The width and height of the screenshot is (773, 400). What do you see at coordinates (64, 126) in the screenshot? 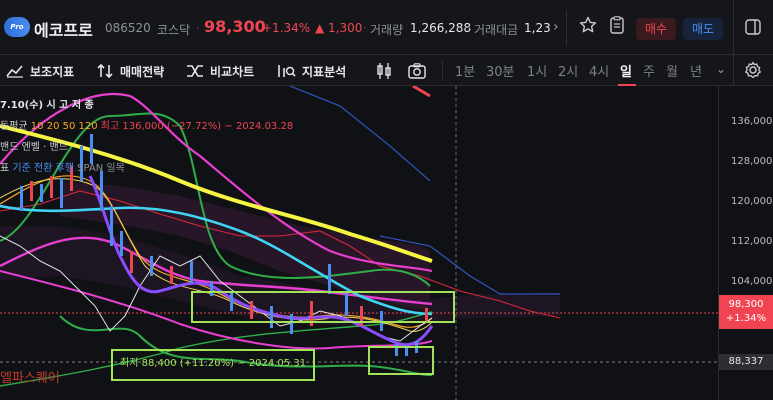
I see `legend-ma-values: 10 20 50 120` at bounding box center [64, 126].